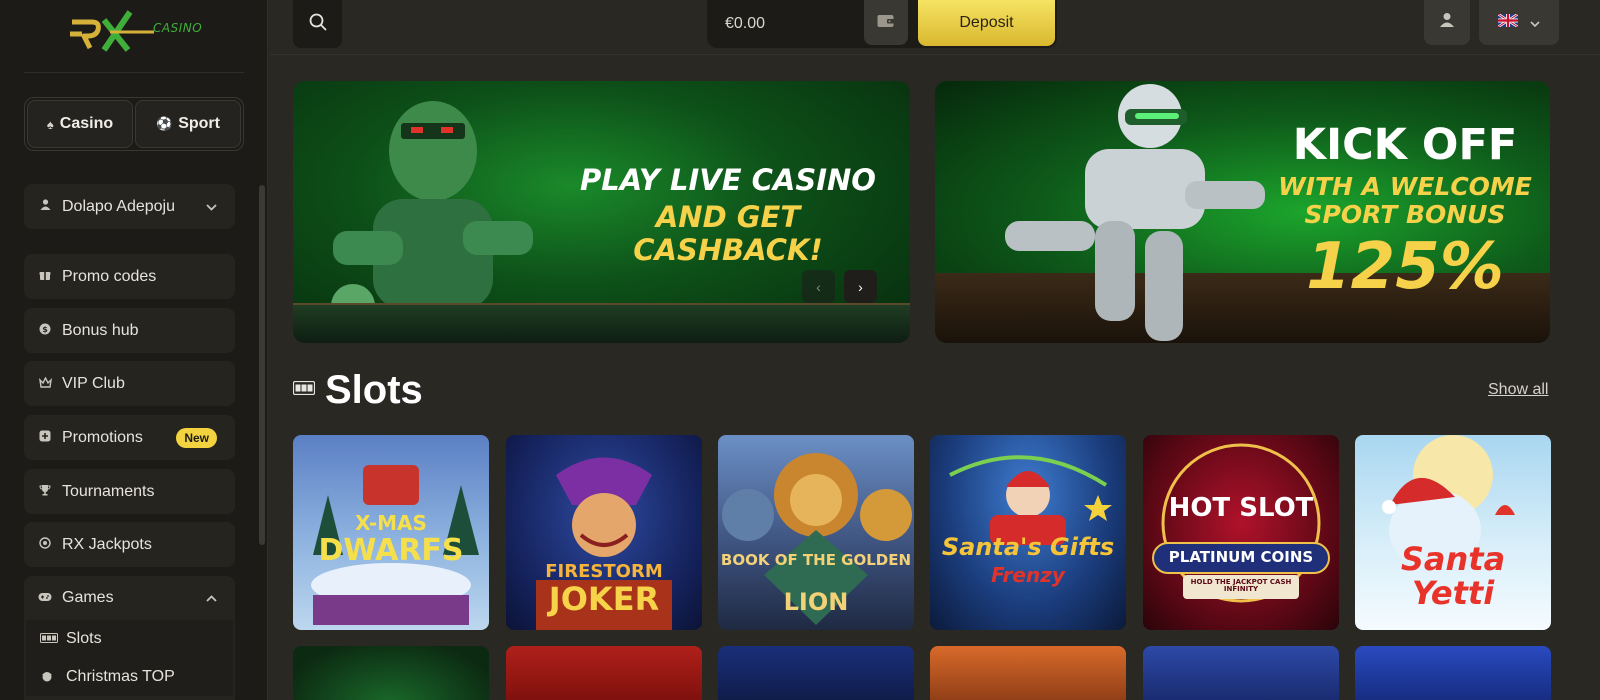 Image resolution: width=1600 pixels, height=700 pixels. I want to click on santa-icon, so click(49, 677).